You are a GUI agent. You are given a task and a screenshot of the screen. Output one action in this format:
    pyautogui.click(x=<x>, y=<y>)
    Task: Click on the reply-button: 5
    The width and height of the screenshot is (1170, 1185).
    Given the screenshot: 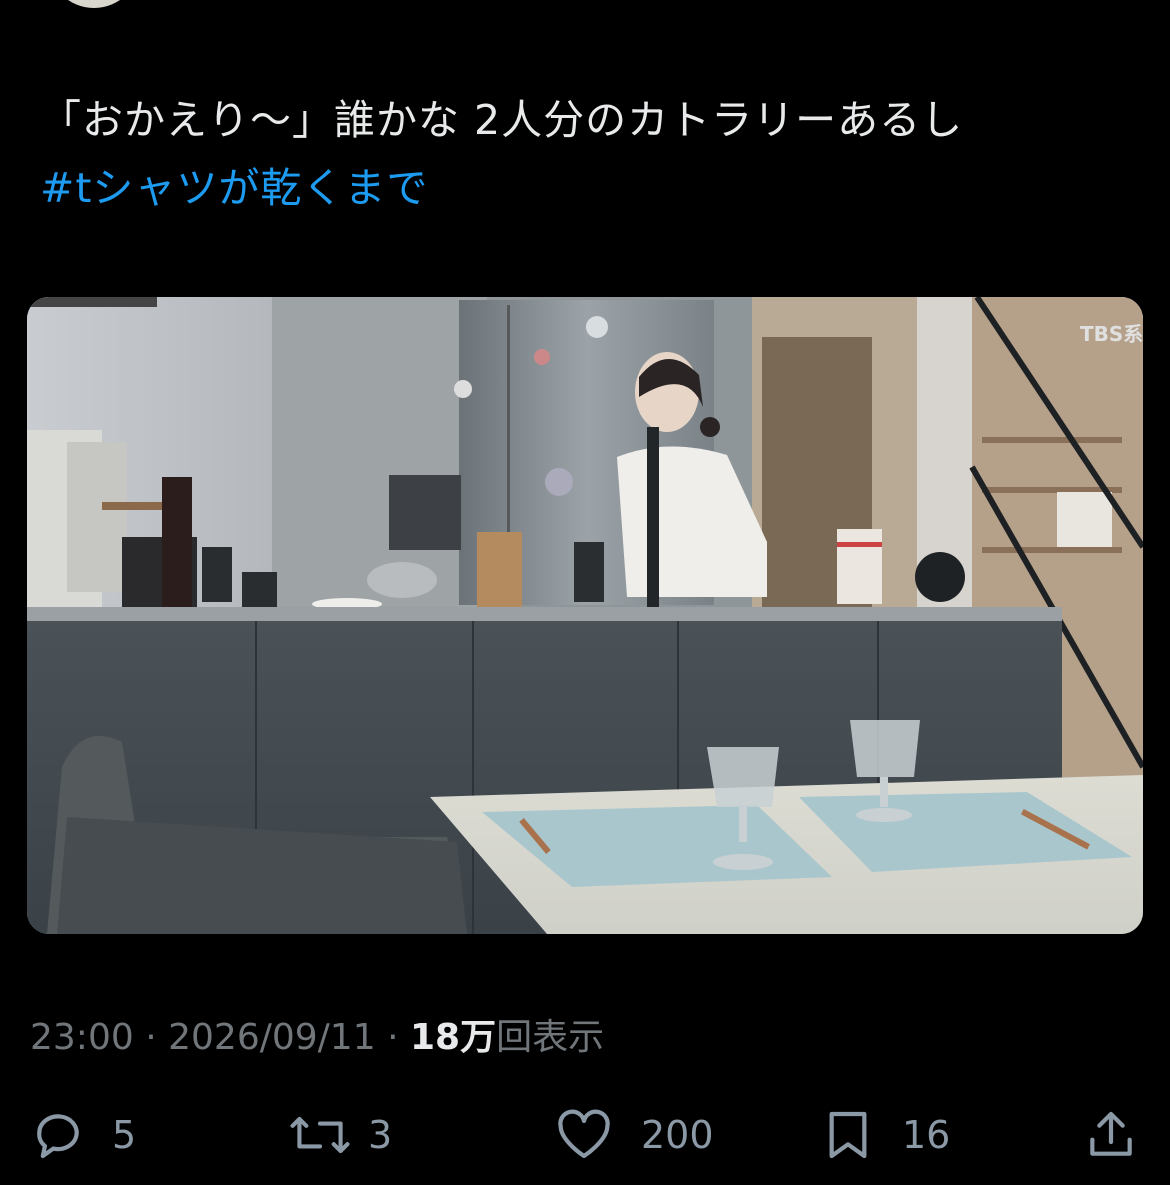 What is the action you would take?
    pyautogui.click(x=83, y=1135)
    